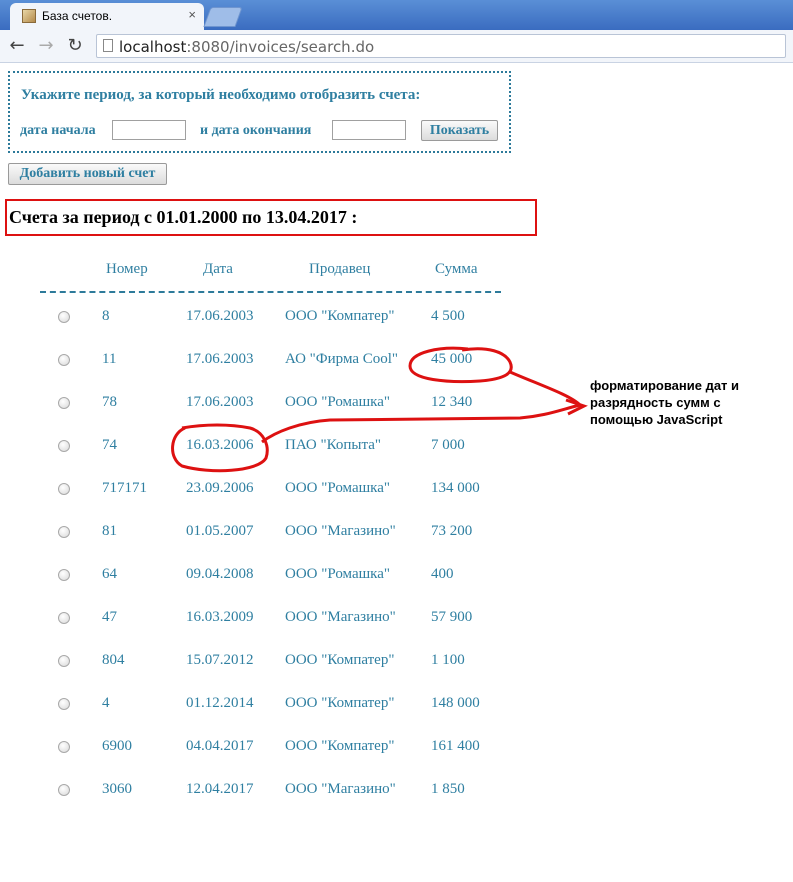 The image size is (793, 882). Describe the element at coordinates (452, 402) in the screenshot. I see `cell-sum: 12 340` at that location.